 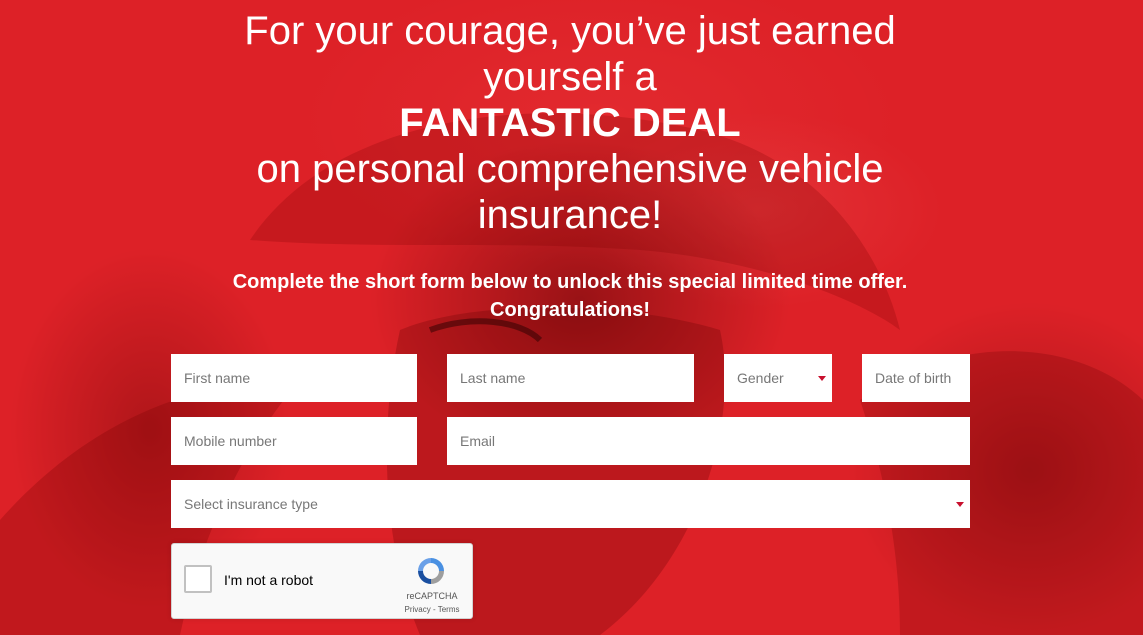 What do you see at coordinates (570, 31) in the screenshot?
I see `headline-line-1: For your courage, you’ve just earned` at bounding box center [570, 31].